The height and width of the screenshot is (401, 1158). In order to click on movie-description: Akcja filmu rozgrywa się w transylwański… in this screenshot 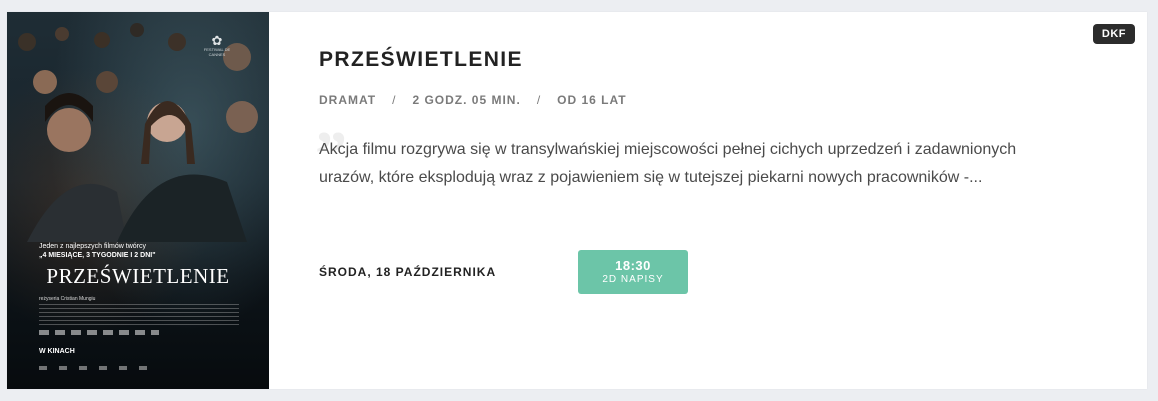, I will do `click(668, 163)`.